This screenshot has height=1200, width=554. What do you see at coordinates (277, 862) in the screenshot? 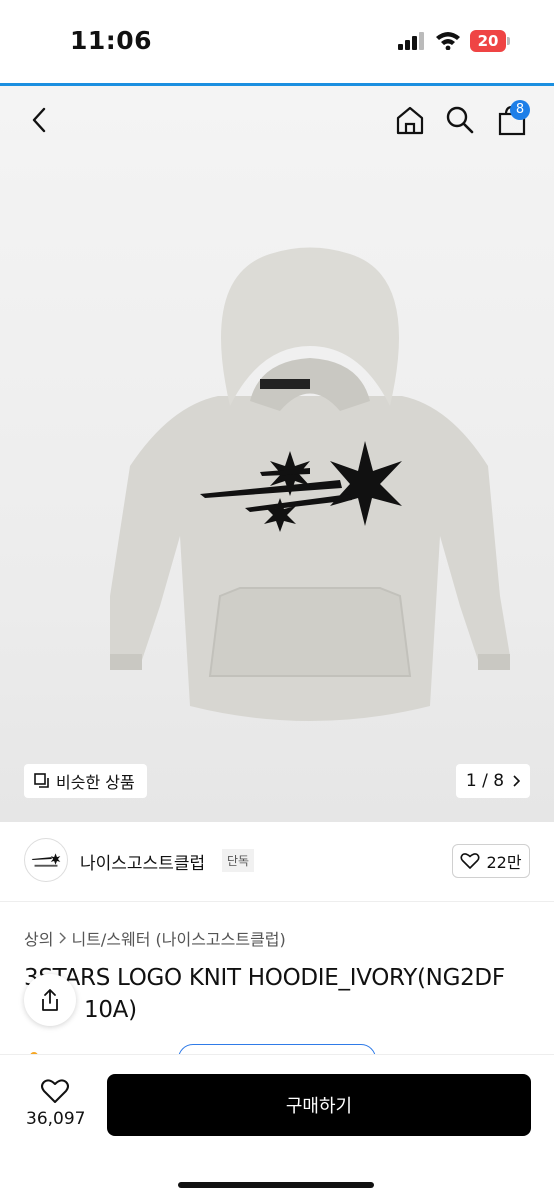
I see `brand-row: 나이스고스트클럽 단독 22만` at bounding box center [277, 862].